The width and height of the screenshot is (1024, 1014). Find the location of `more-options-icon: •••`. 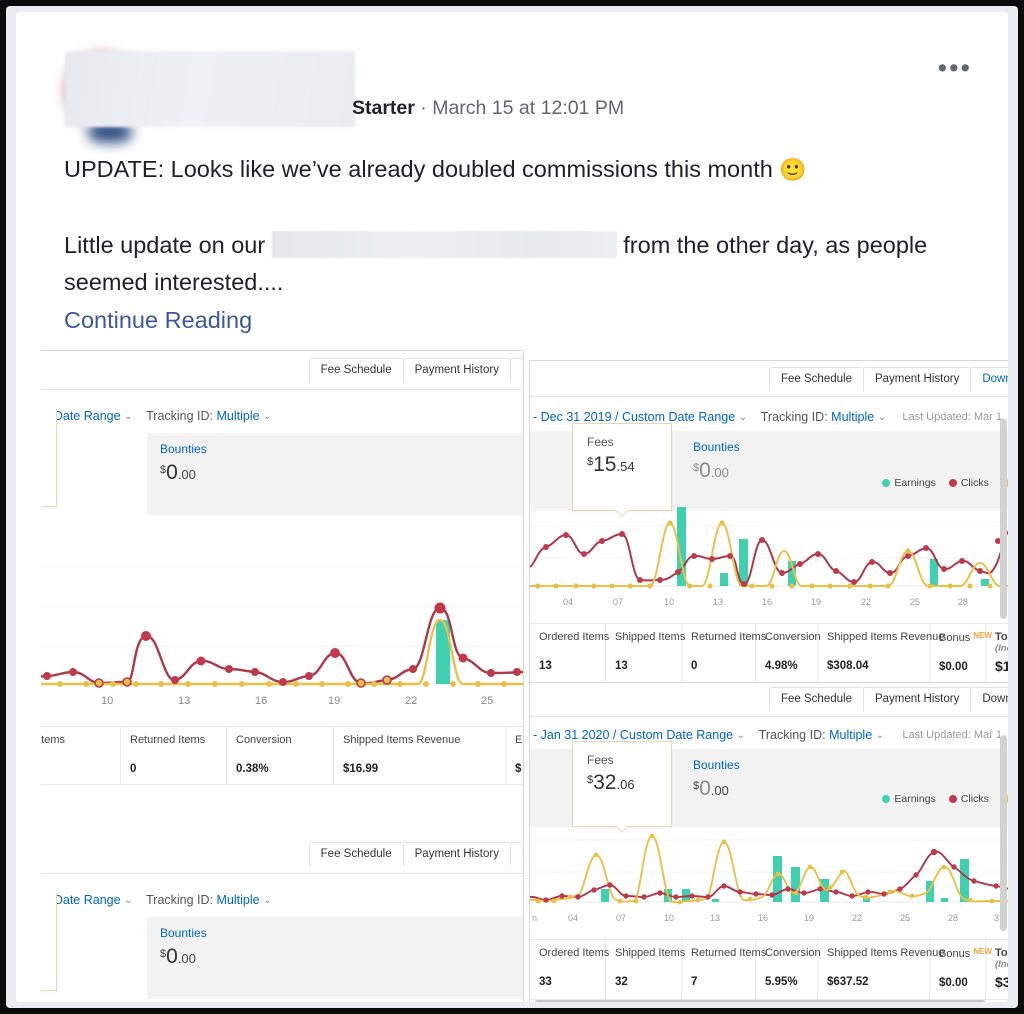

more-options-icon: ••• is located at coordinates (955, 68).